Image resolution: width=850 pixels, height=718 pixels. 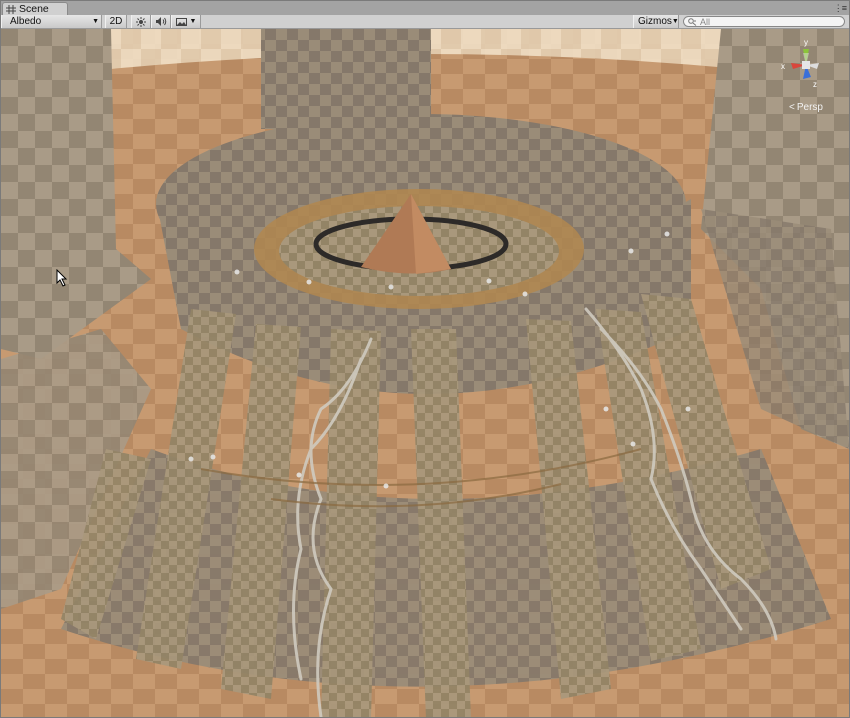 I want to click on hierarchy-search-input: All, so click(x=764, y=21).